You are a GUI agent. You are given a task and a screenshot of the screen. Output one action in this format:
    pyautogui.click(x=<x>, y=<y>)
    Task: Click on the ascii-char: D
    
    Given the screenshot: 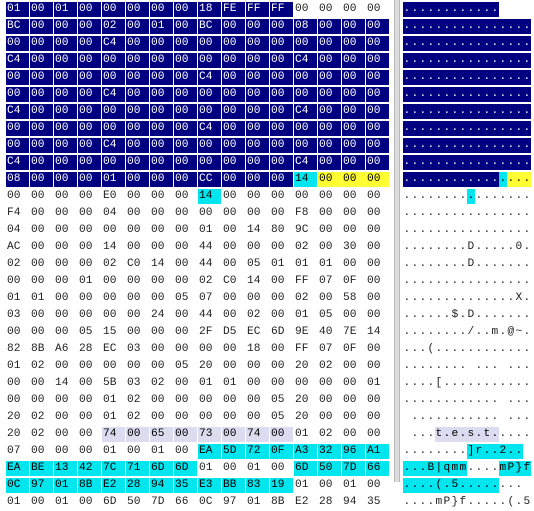 What is the action you would take?
    pyautogui.click(x=471, y=264)
    